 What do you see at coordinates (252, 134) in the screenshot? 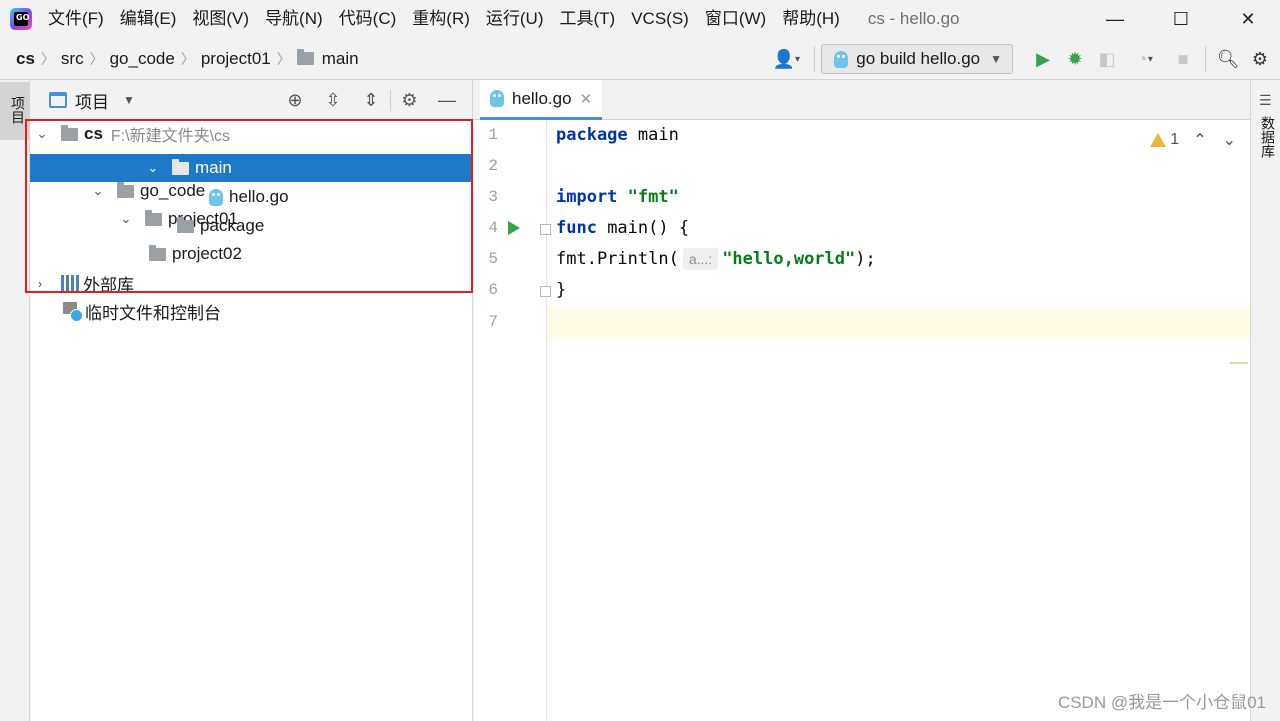
I see `tree-item-cs: ⌄ cs F:\新建文件夹\cs` at bounding box center [252, 134].